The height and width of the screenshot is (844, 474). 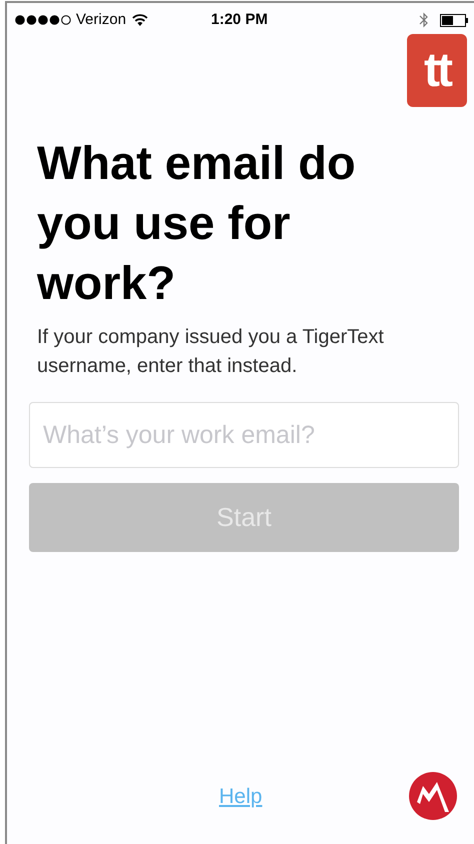 I want to click on battery-icon, so click(x=455, y=20).